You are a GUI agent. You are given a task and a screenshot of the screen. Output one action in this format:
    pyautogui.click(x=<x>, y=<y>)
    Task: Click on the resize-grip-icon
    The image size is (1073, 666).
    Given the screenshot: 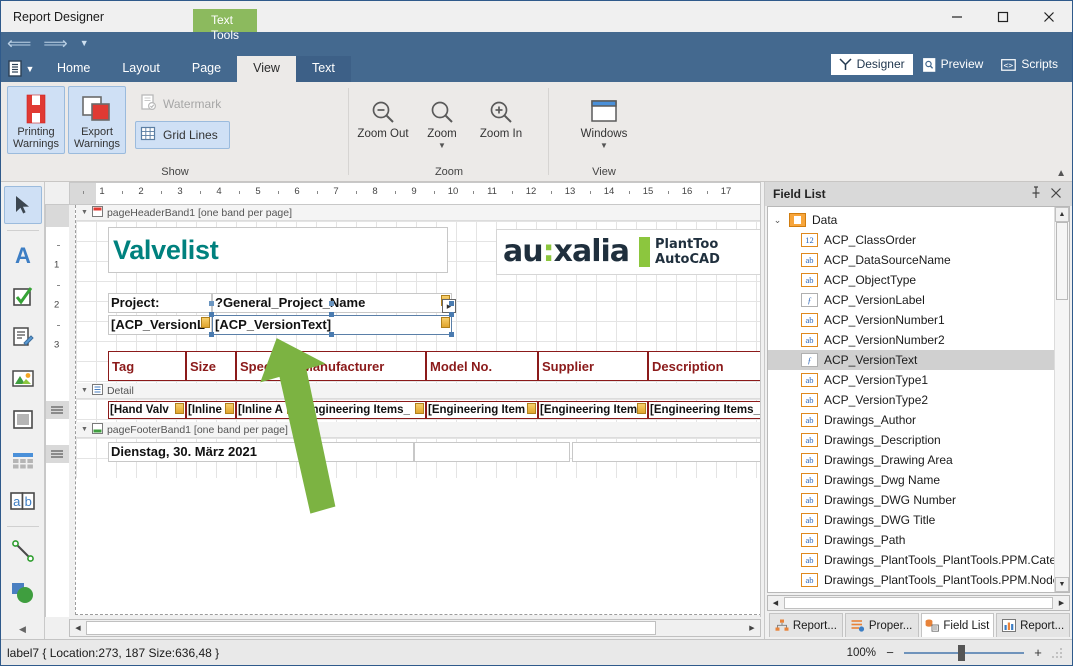 What is the action you would take?
    pyautogui.click(x=1059, y=653)
    